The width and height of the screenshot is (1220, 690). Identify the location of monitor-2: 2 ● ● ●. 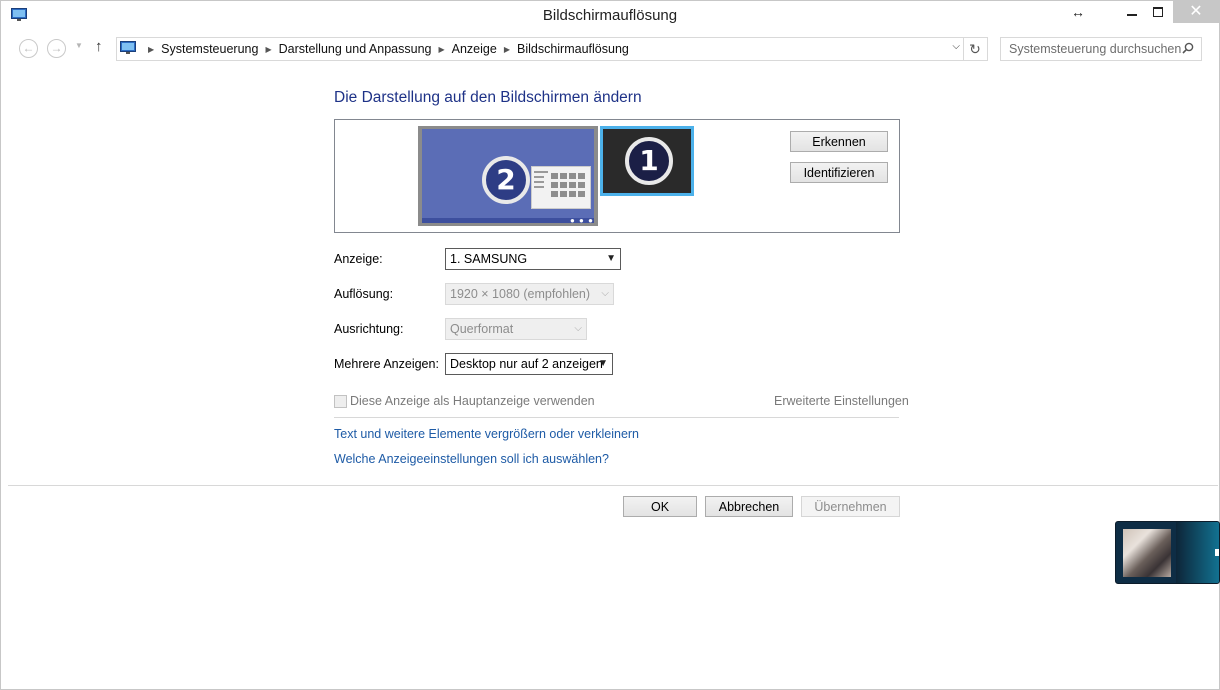
(508, 176).